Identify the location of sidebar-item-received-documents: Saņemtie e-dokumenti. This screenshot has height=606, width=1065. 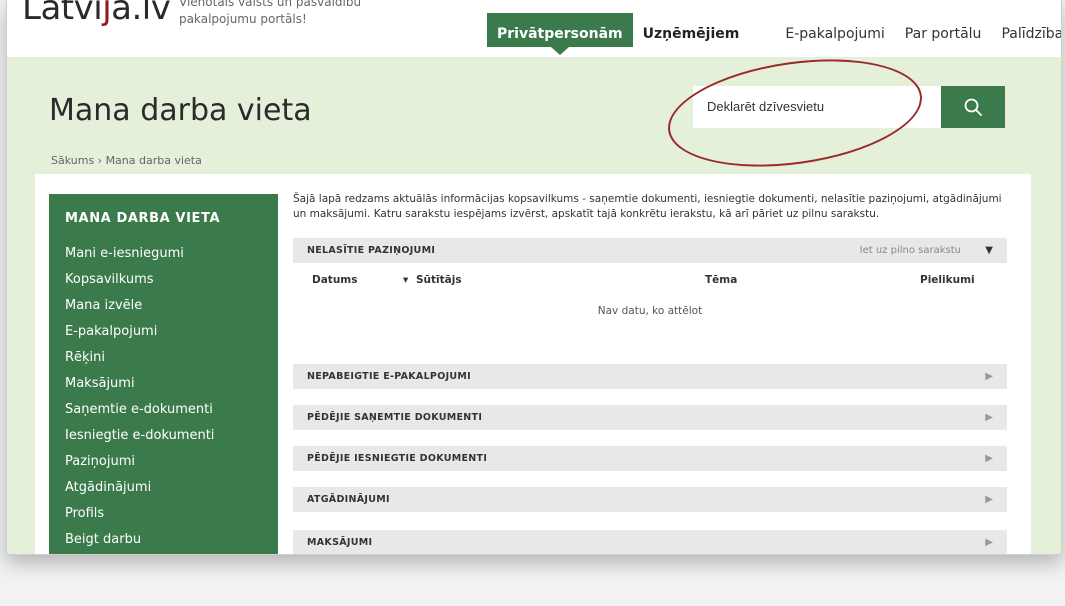
(139, 410).